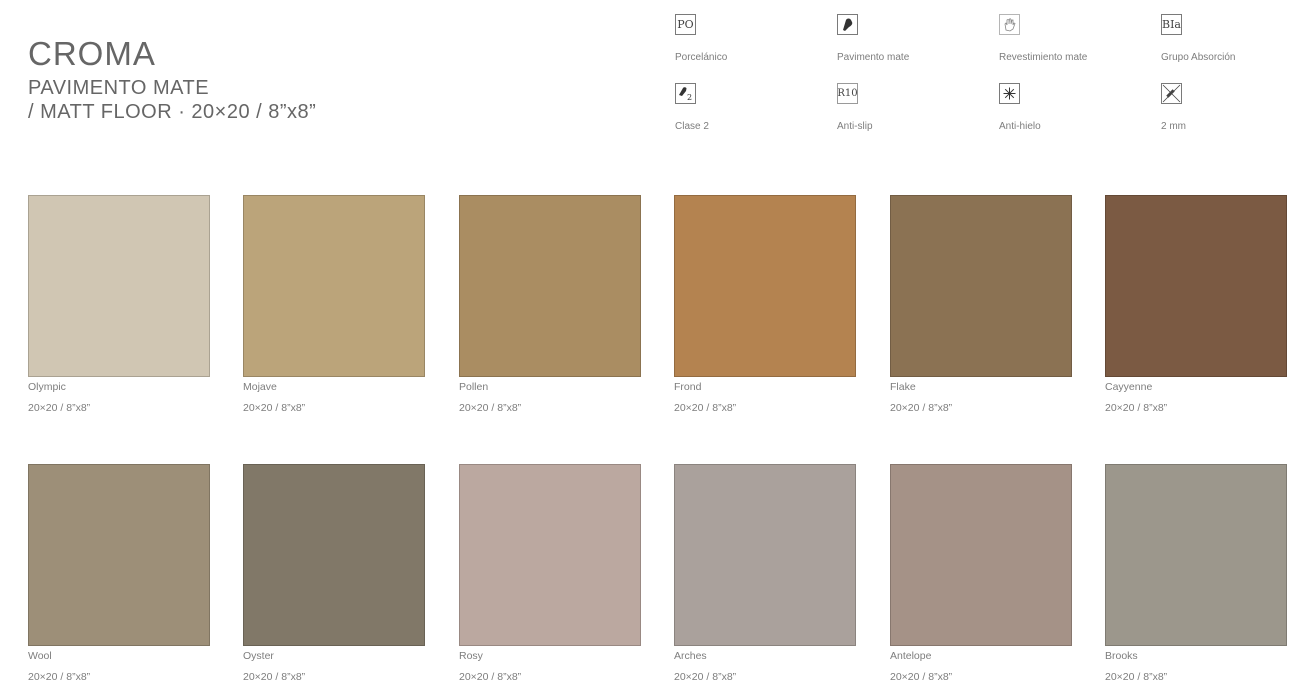 The image size is (1298, 695). What do you see at coordinates (692, 126) in the screenshot?
I see `feature-label: Clase 2` at bounding box center [692, 126].